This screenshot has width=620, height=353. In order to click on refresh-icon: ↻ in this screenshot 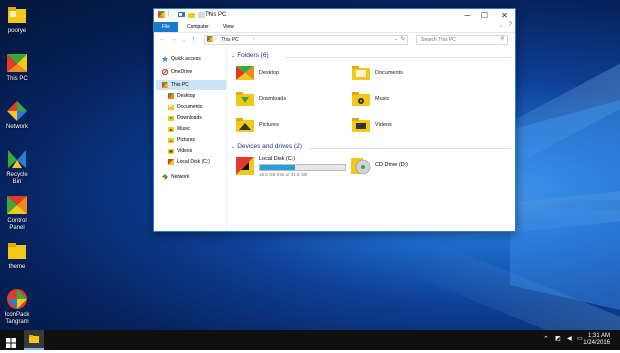, I will do `click(403, 39)`.